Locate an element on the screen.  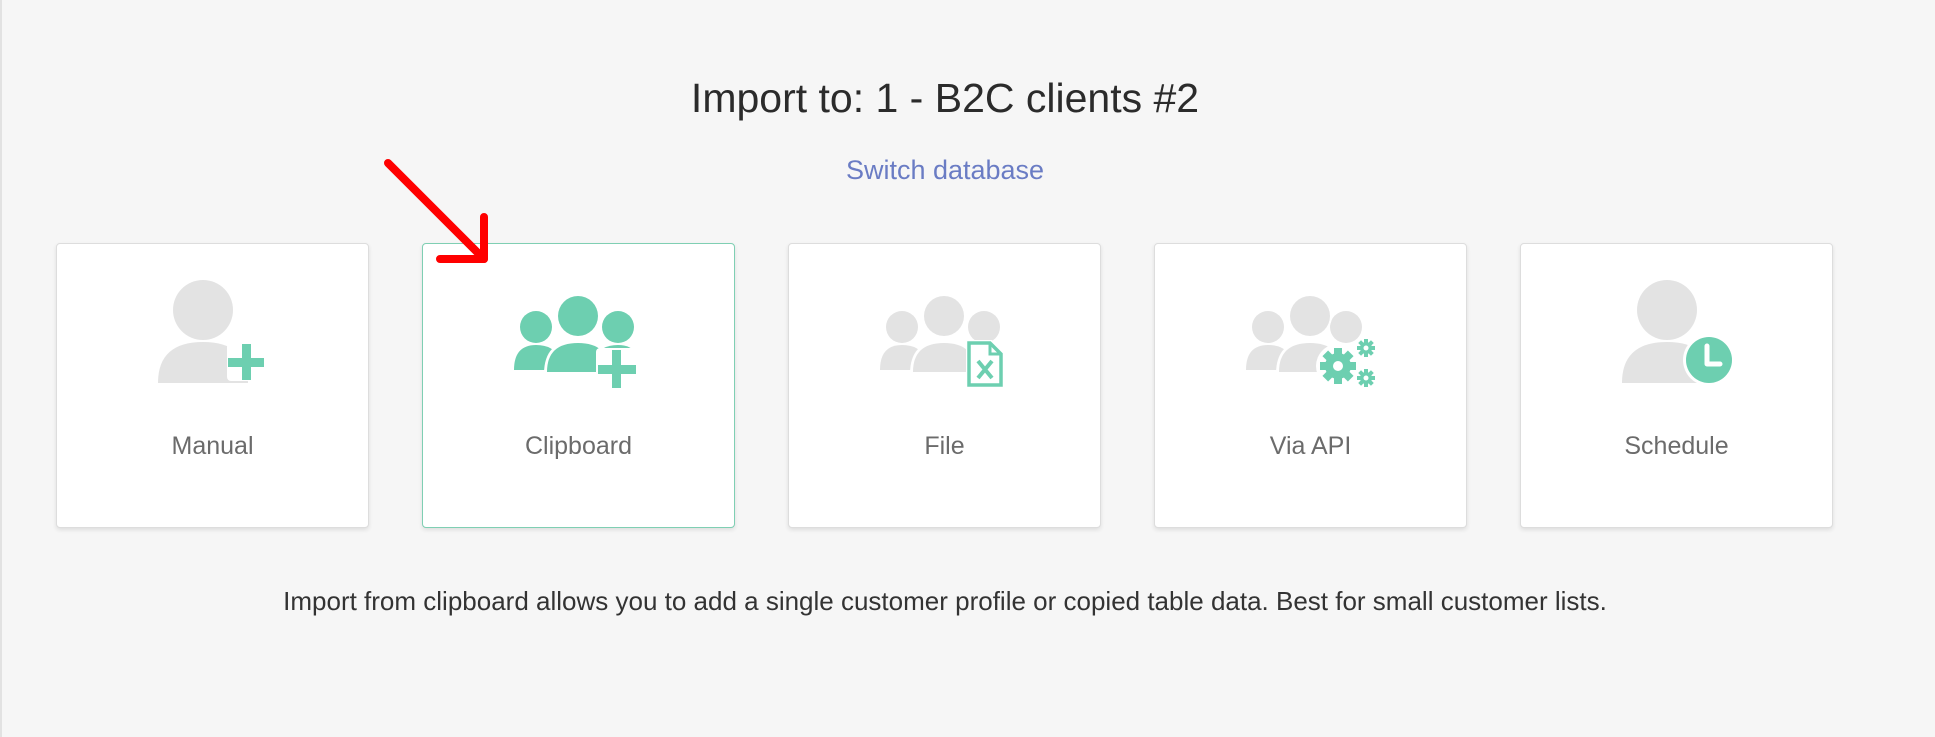
annotation-arrow-icon is located at coordinates (436, 211).